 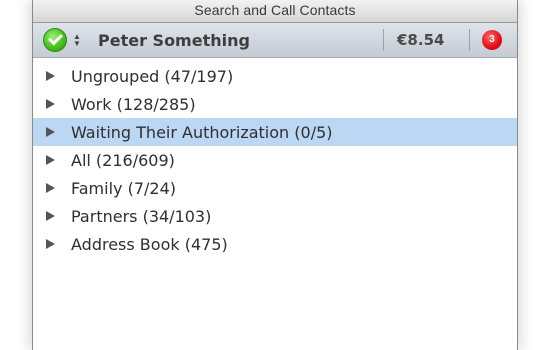 What do you see at coordinates (202, 132) in the screenshot?
I see `group-label: Waiting Their Authorization (0/5)` at bounding box center [202, 132].